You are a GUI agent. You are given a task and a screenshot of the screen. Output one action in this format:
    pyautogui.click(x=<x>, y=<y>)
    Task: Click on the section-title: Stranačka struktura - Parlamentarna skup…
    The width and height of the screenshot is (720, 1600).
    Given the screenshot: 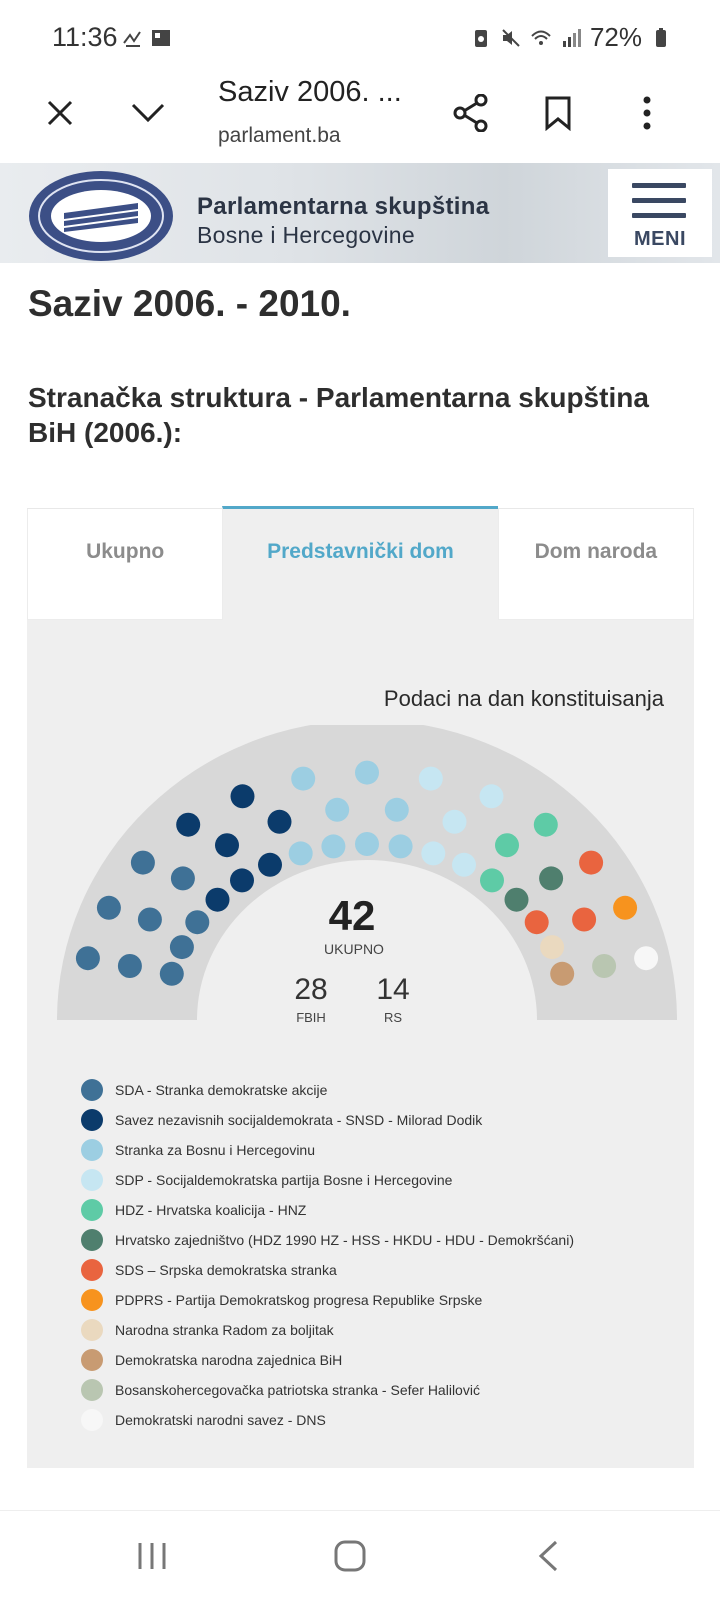 What is the action you would take?
    pyautogui.click(x=338, y=415)
    